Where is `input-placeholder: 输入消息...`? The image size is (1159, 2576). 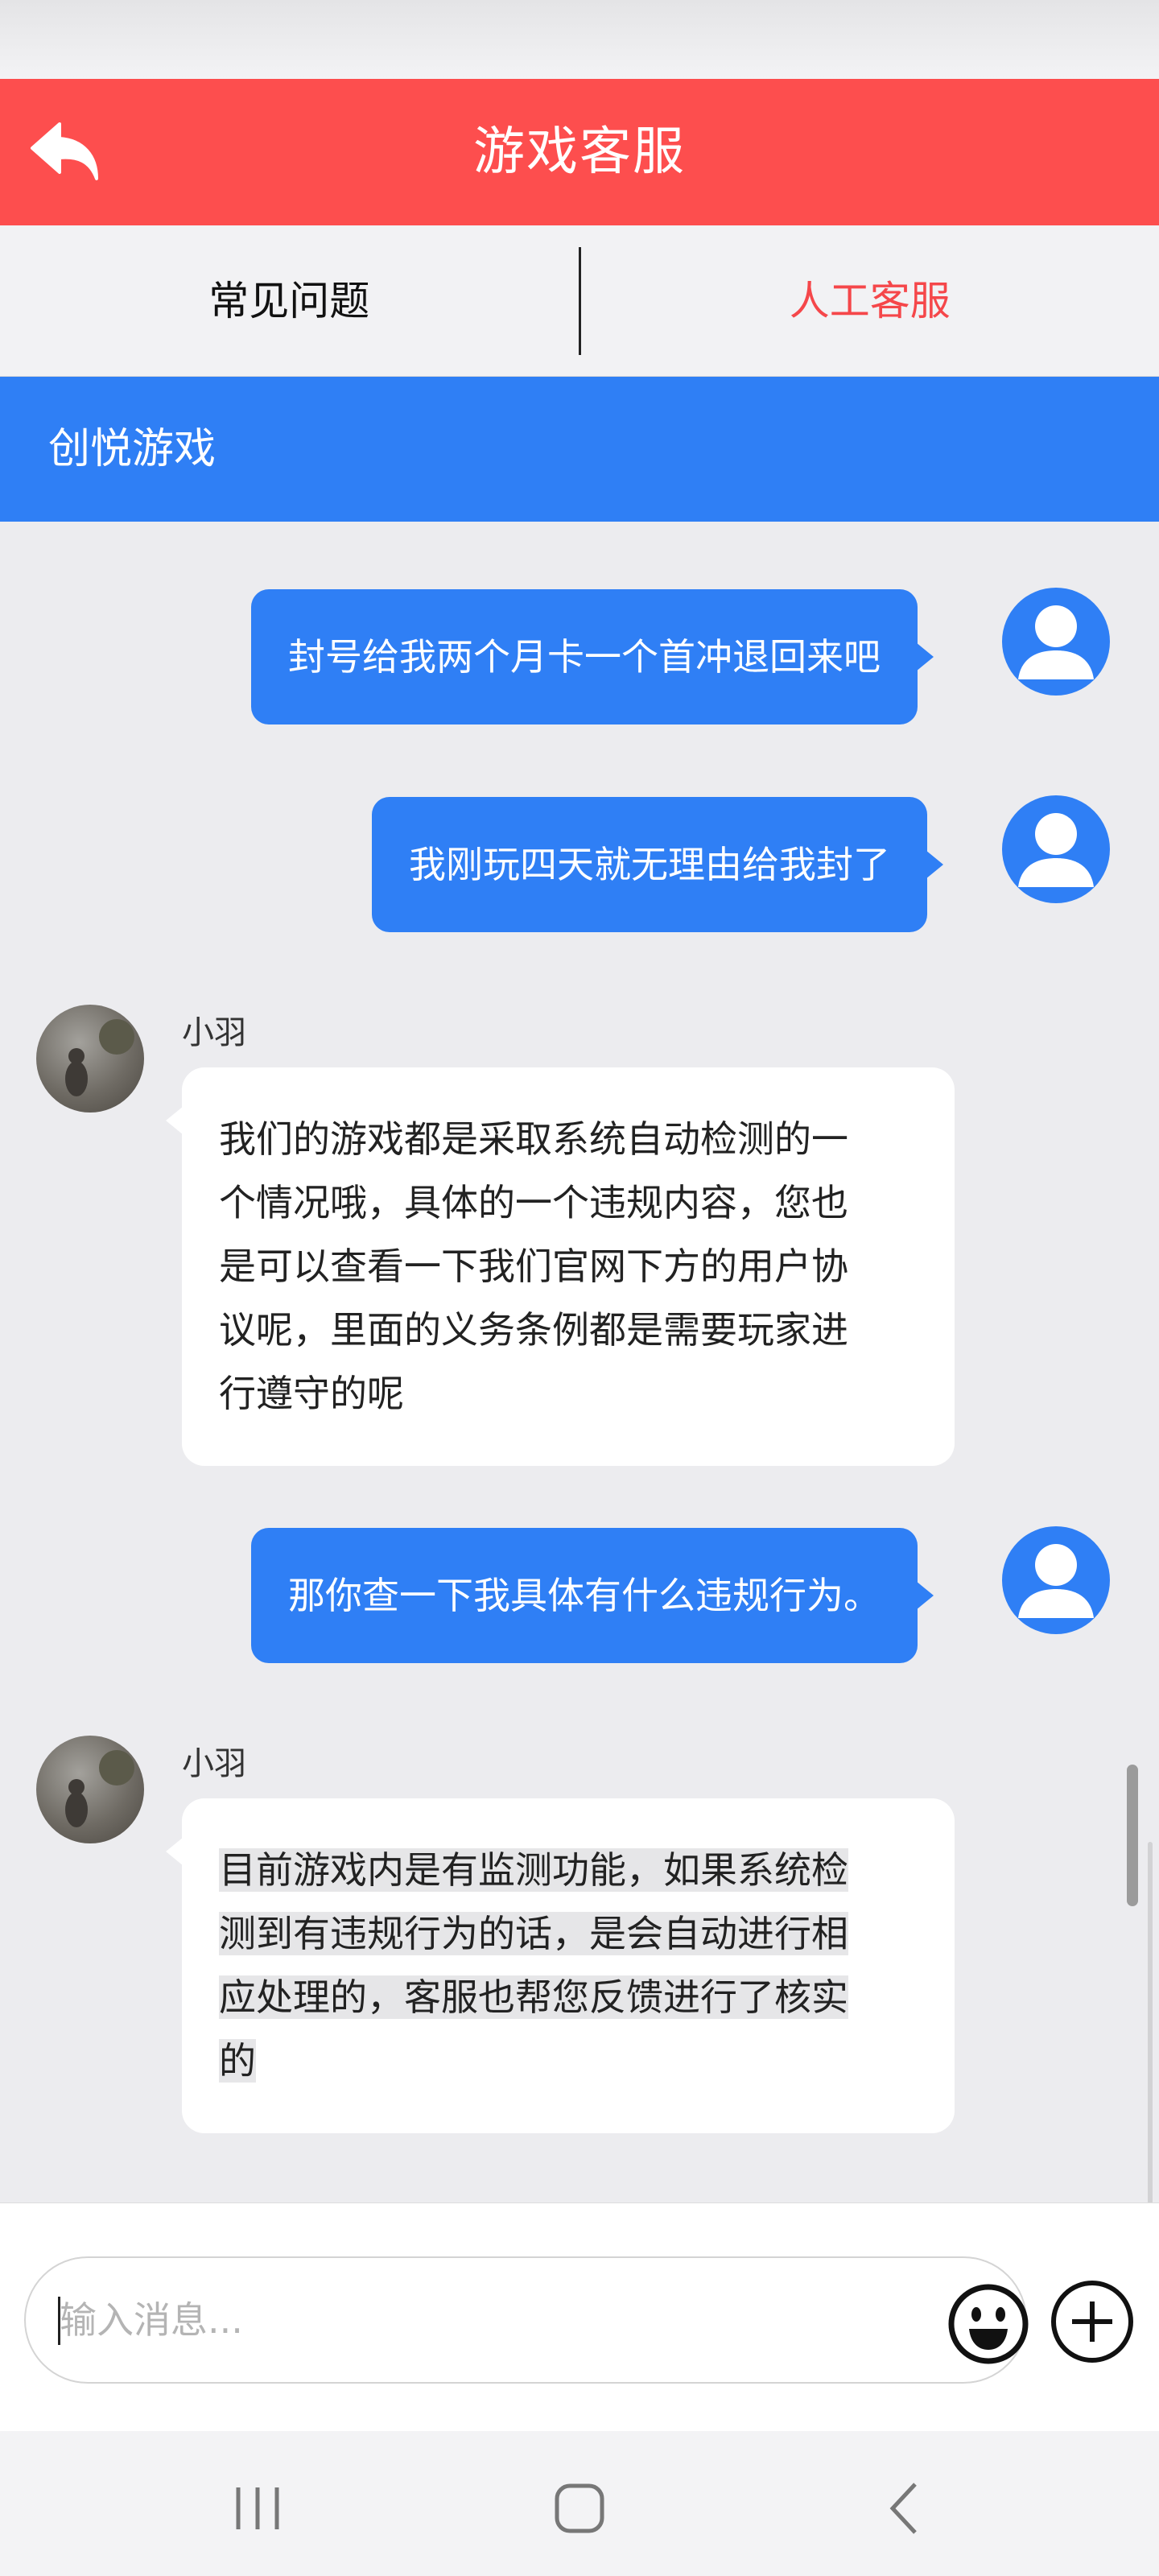
input-placeholder: 输入消息... is located at coordinates (151, 2320).